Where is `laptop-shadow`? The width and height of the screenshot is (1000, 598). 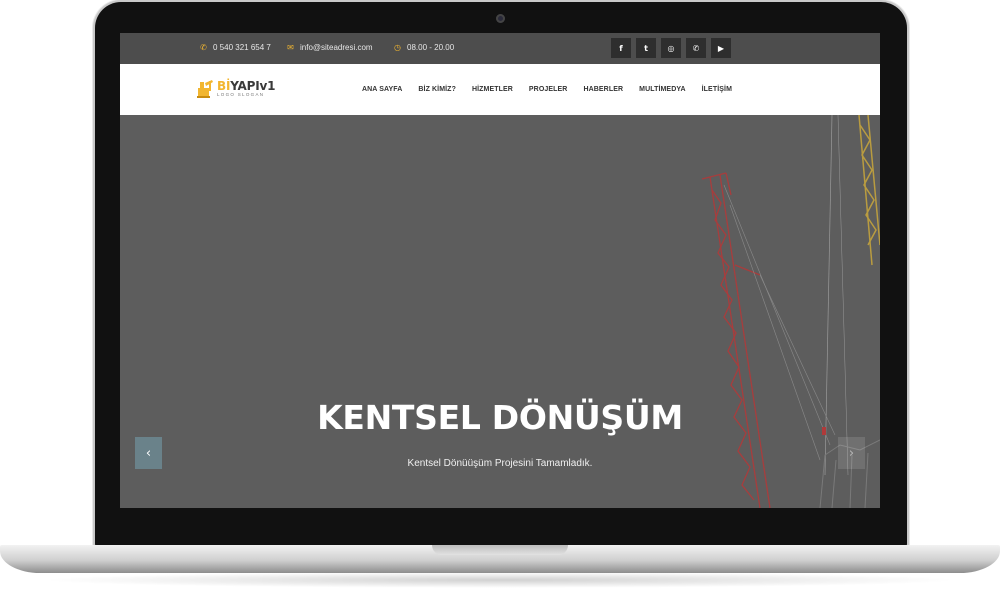
laptop-shadow is located at coordinates (500, 580).